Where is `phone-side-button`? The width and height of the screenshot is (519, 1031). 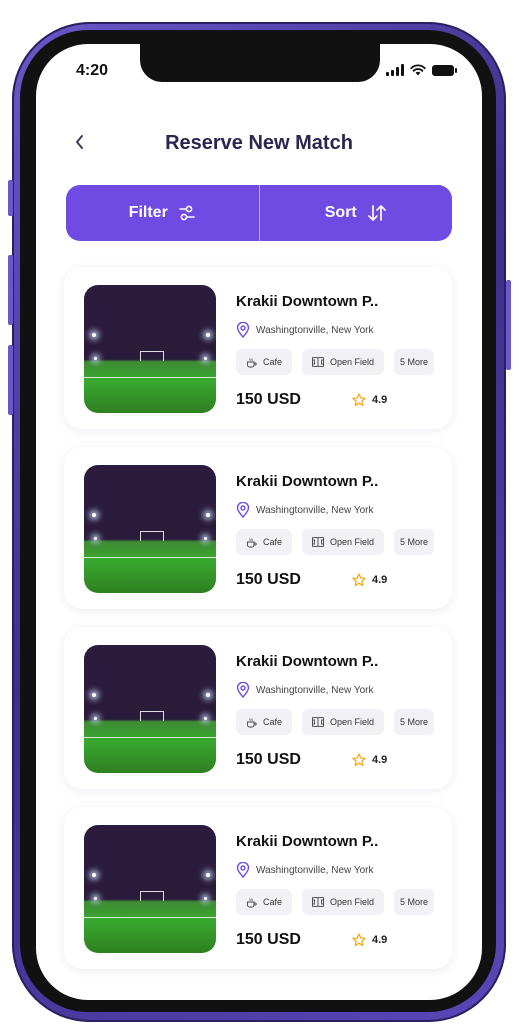
phone-side-button is located at coordinates (10, 198).